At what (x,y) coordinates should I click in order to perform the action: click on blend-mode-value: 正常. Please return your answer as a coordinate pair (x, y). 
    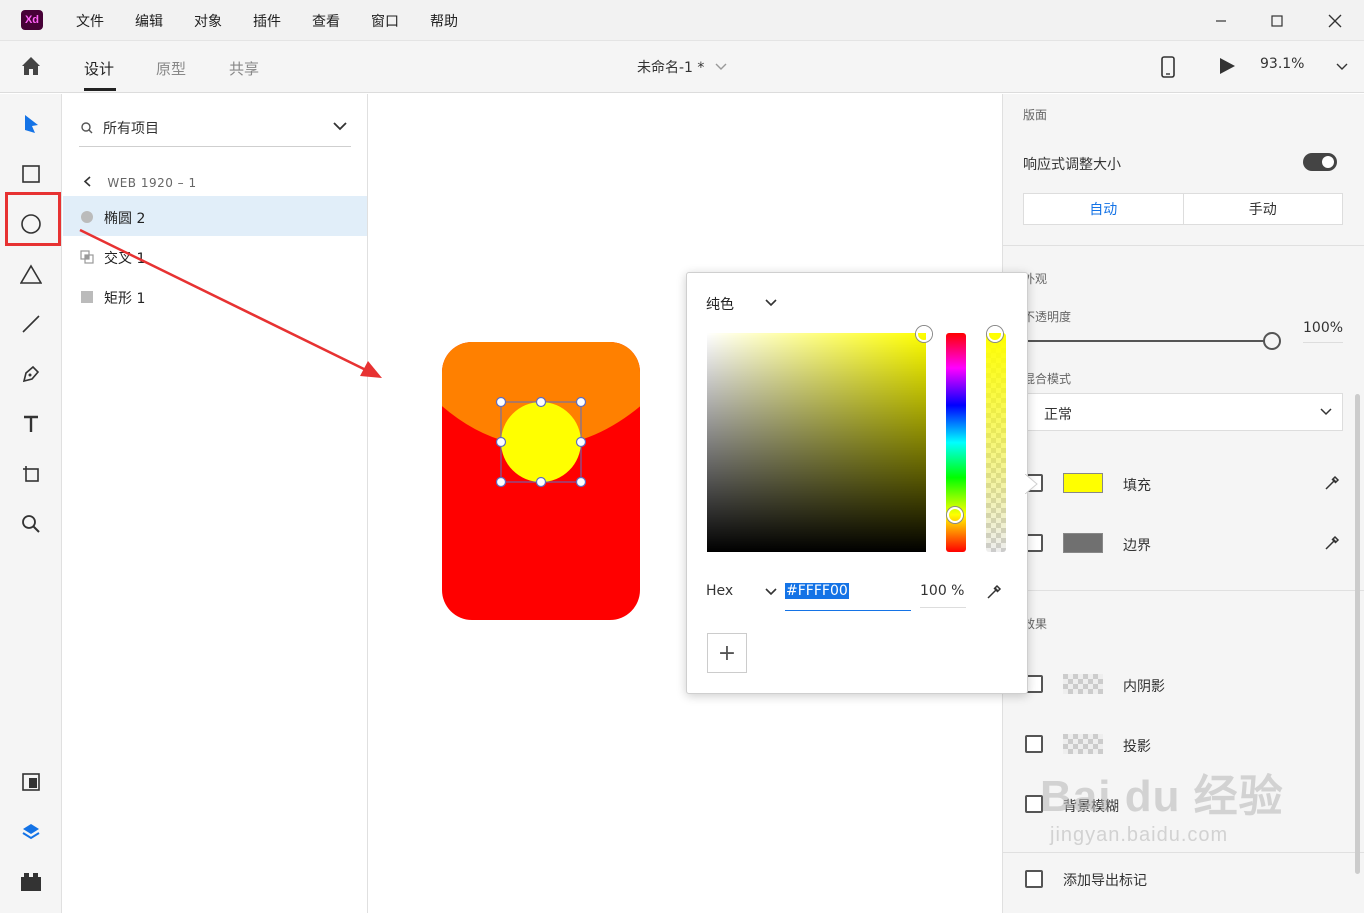
    Looking at the image, I should click on (1058, 415).